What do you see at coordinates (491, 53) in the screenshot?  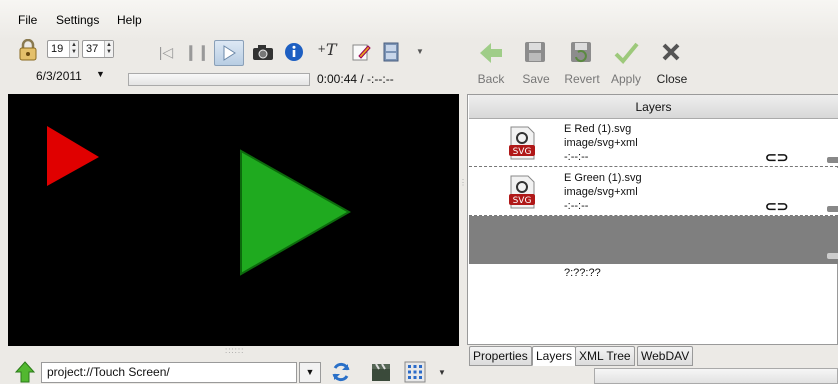 I see `back-arrow-icon` at bounding box center [491, 53].